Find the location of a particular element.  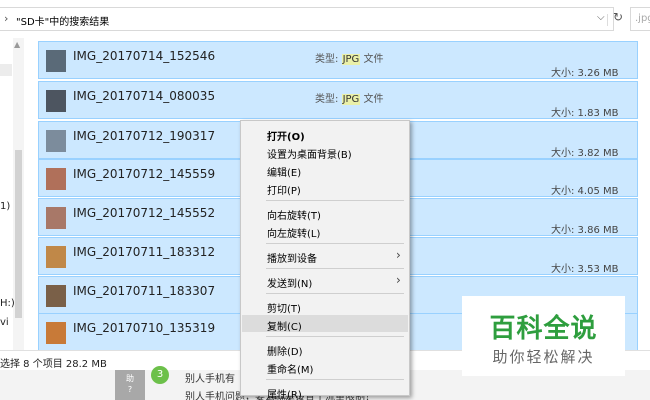

menu-item: 向右旋转(T) is located at coordinates (325, 213).